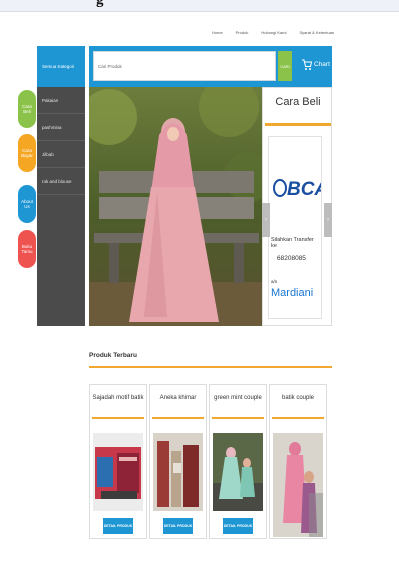 This screenshot has height=570, width=399. What do you see at coordinates (298, 398) in the screenshot?
I see `product-name: batik couple` at bounding box center [298, 398].